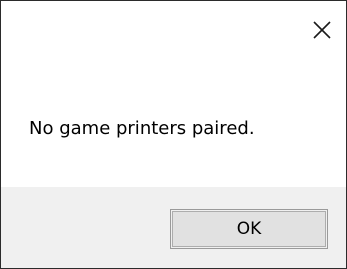 This screenshot has height=269, width=347. Describe the element at coordinates (142, 128) in the screenshot. I see `dialog-message: No game printers paired.` at that location.